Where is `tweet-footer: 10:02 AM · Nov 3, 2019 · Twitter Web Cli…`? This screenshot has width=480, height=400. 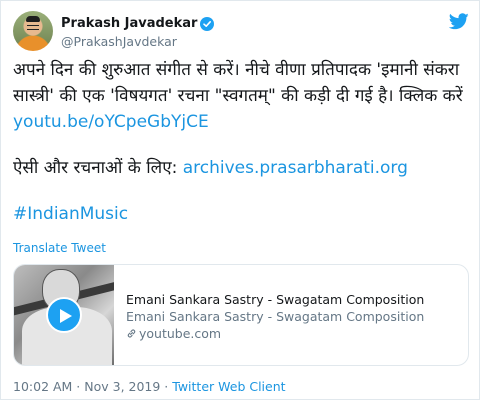
tweet-footer: 10:02 AM · Nov 3, 2019 · Twitter Web Cli… is located at coordinates (149, 386).